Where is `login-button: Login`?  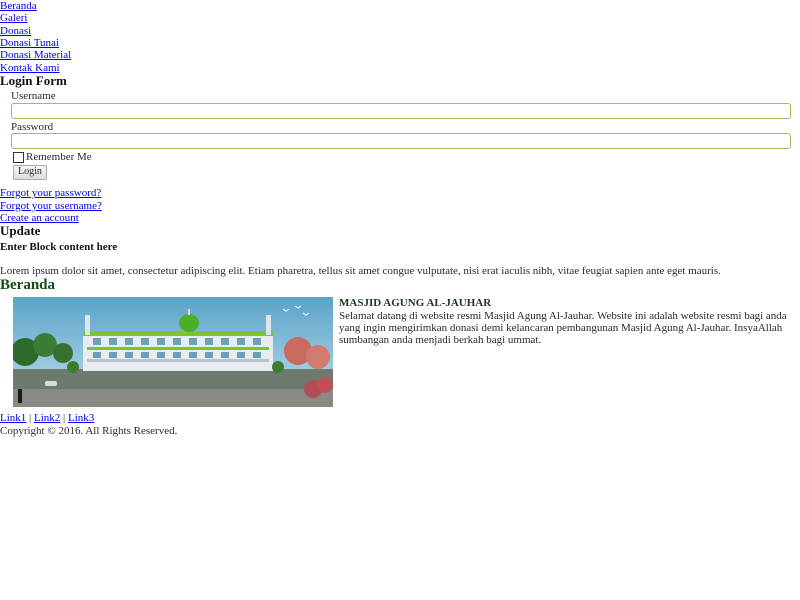 login-button: Login is located at coordinates (30, 173).